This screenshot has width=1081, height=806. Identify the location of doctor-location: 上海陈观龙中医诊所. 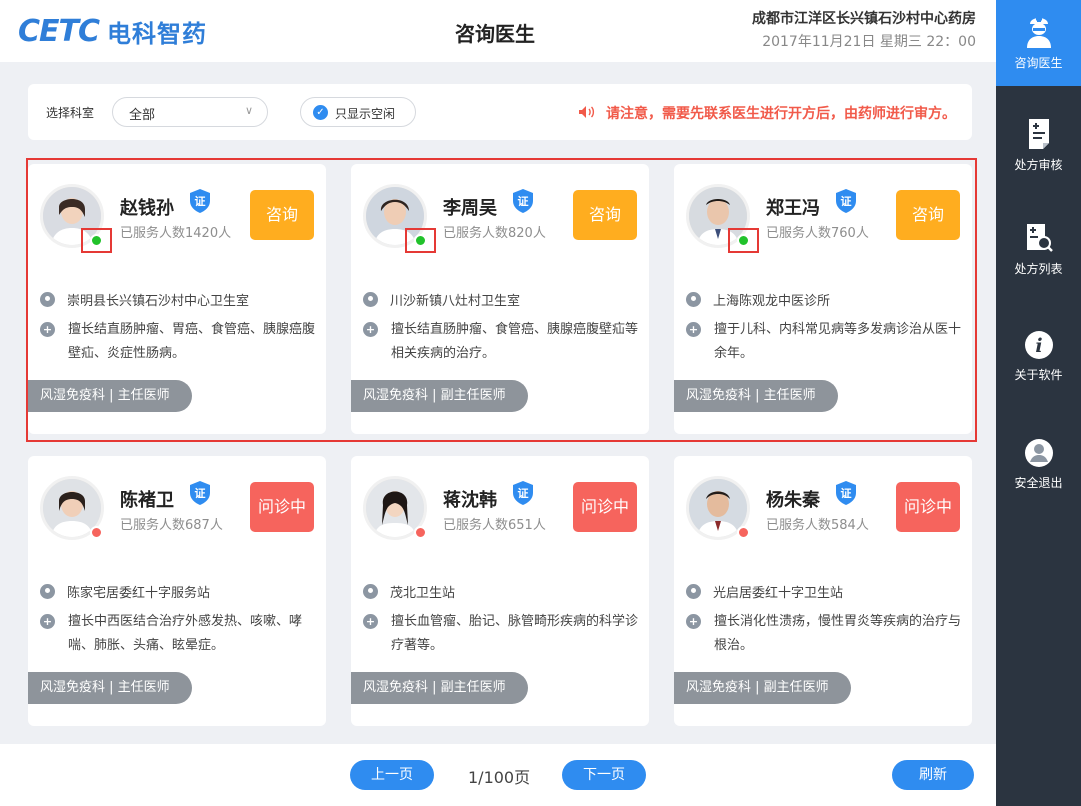
(772, 301).